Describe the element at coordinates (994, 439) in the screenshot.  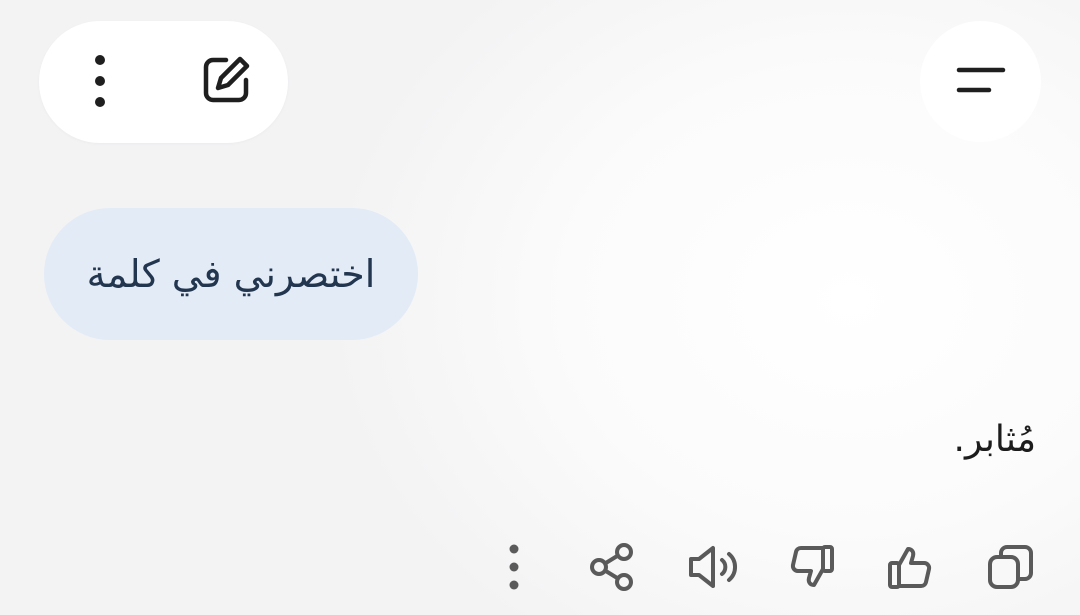
I see `assistant-response-text: مُثابر.` at that location.